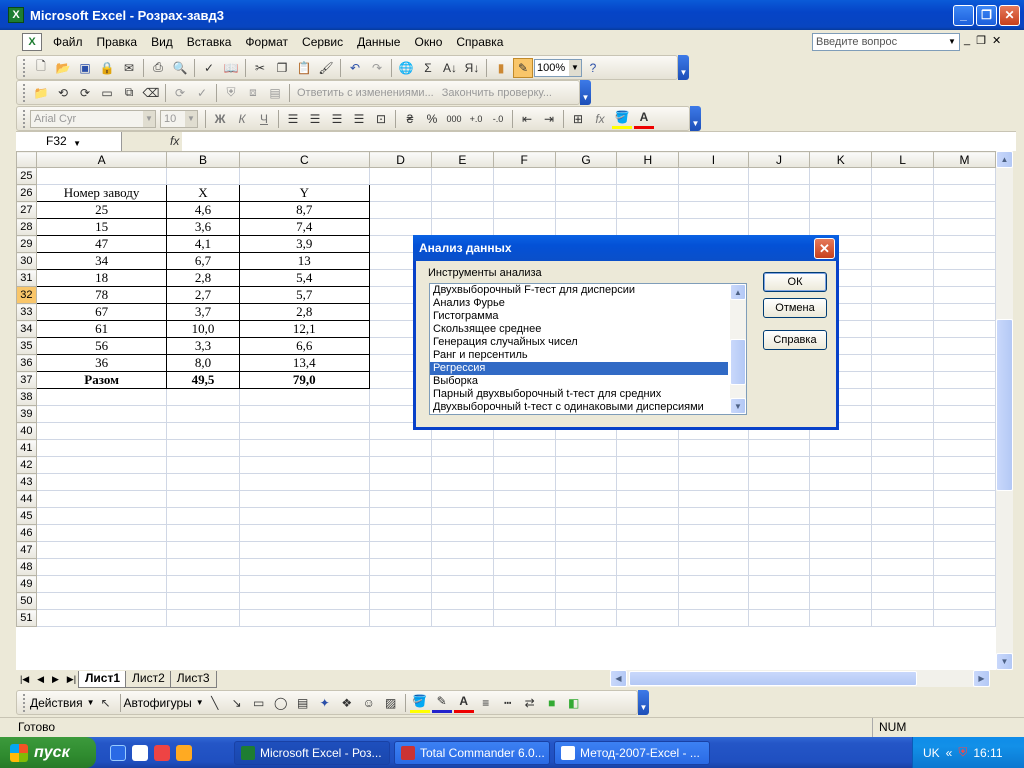  Describe the element at coordinates (795, 340) in the screenshot. I see `help-button: Справка` at that location.